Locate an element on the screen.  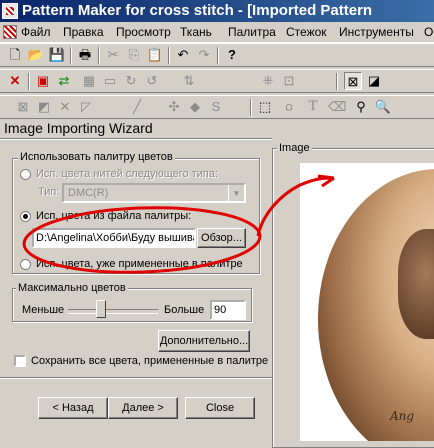
standard-toolbar: 🗋 📂 💾 🖶 ✂ ⎘ 📋 ↶ ↷ ? is located at coordinates (217, 55).